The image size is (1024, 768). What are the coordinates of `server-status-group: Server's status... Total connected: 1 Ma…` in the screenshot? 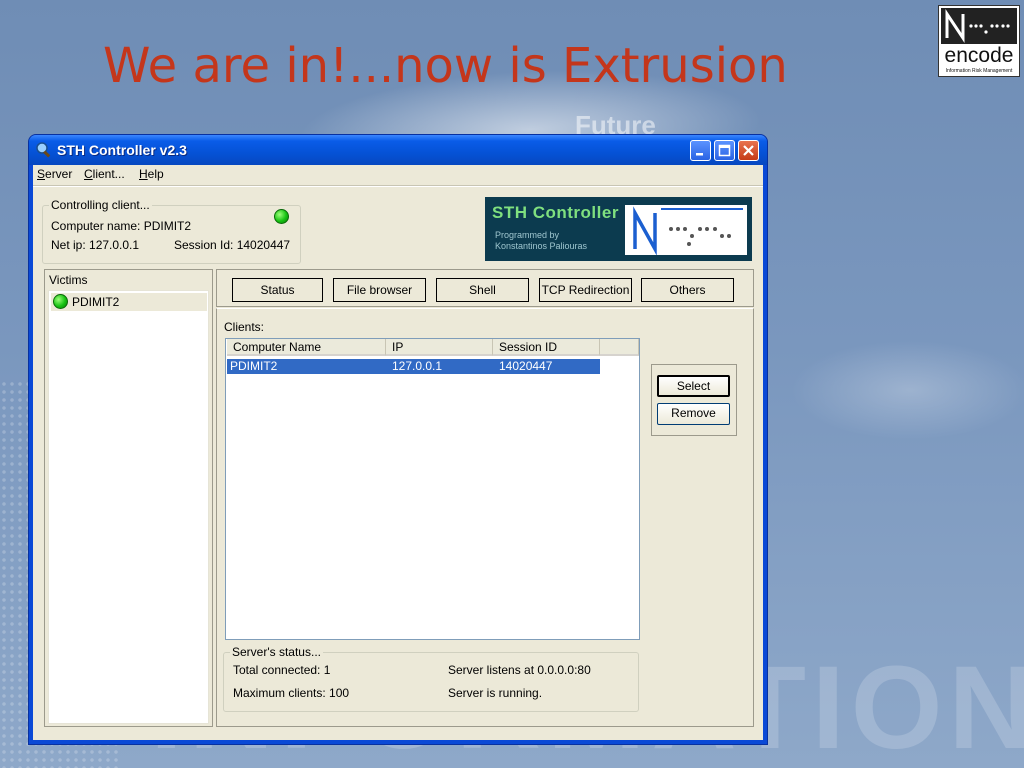 It's located at (431, 678).